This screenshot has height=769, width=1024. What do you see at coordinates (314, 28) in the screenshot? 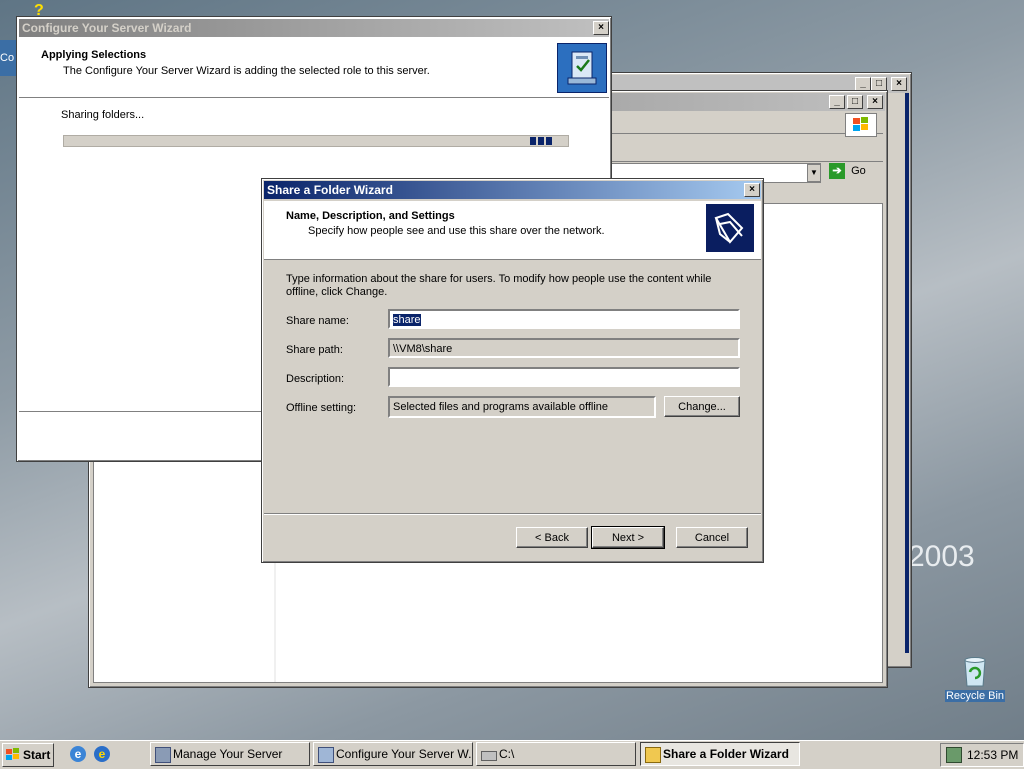
I see `configure-wizard-titlebar: Configure Your Server Wizard` at bounding box center [314, 28].